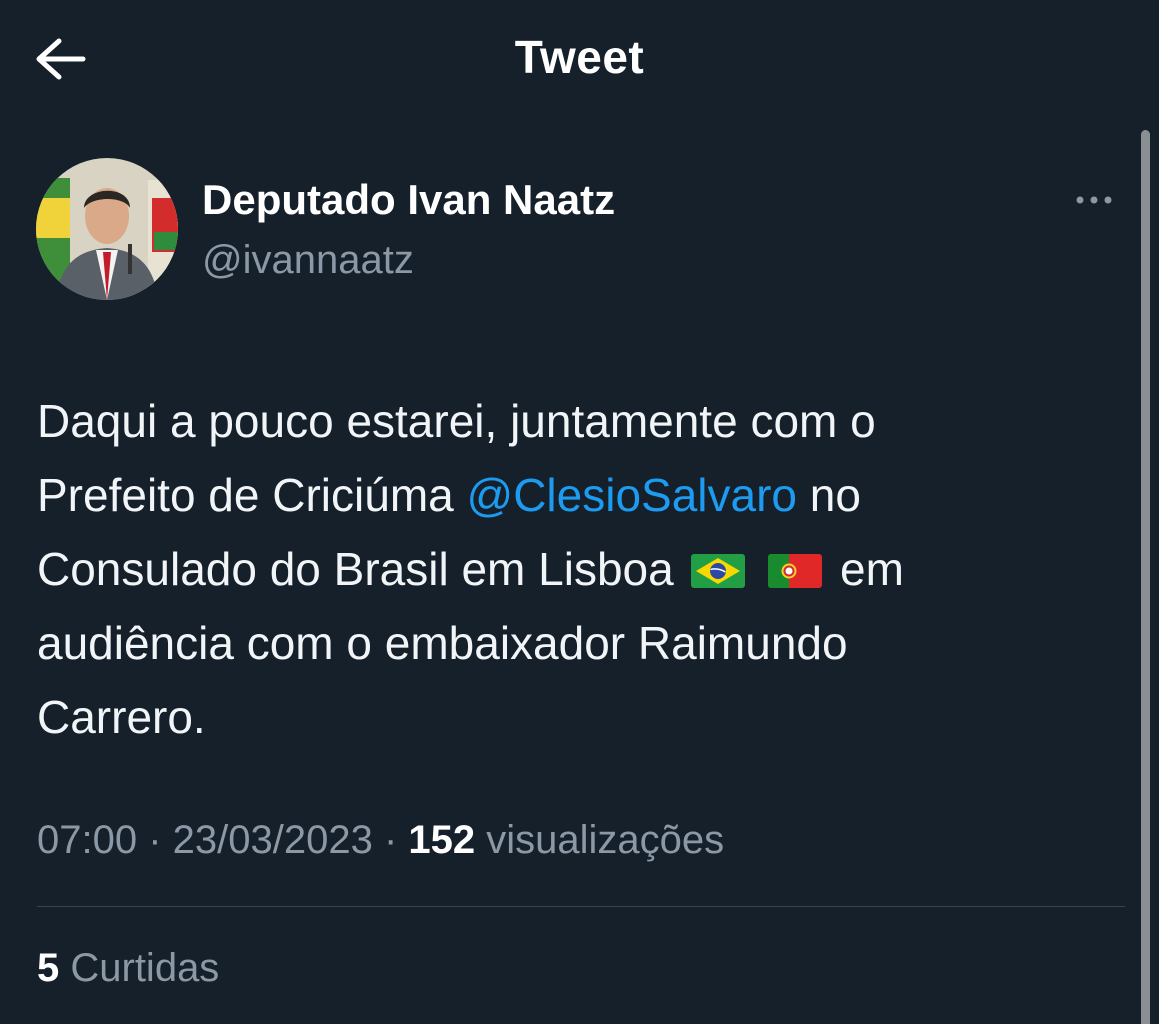 This screenshot has height=1024, width=1159. What do you see at coordinates (872, 569) in the screenshot?
I see `tweet-text-segment: em` at bounding box center [872, 569].